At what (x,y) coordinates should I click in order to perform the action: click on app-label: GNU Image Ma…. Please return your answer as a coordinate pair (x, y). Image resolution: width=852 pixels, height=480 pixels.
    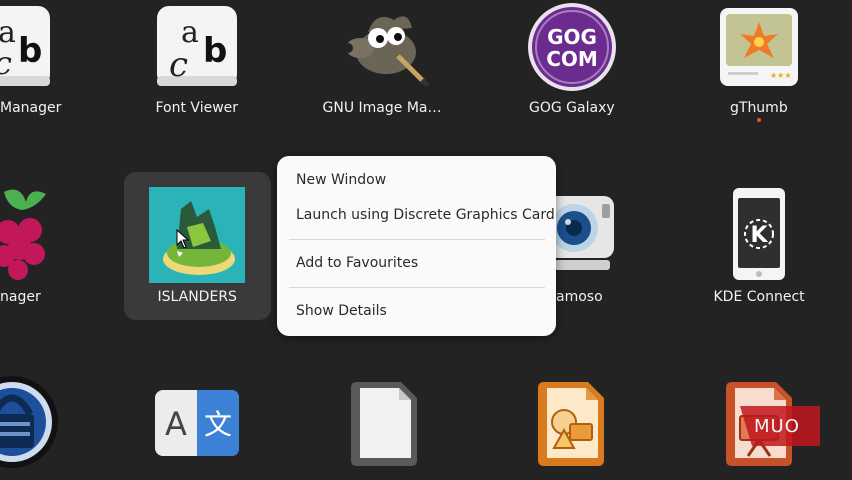
    Looking at the image, I should click on (382, 108).